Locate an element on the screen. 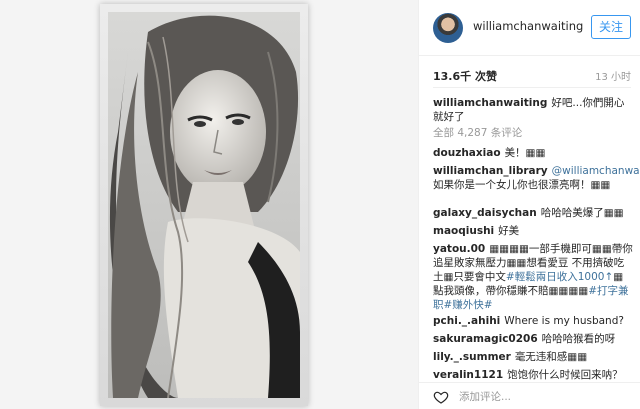 This screenshot has width=640, height=409. comment-text: 如果你是一个女儿你也很漂亮啊！▦▦ is located at coordinates (522, 185).